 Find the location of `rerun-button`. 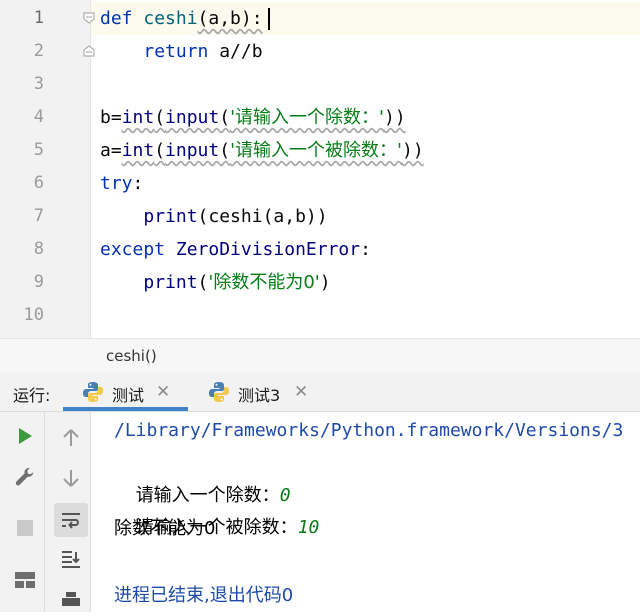

rerun-button is located at coordinates (25, 436).